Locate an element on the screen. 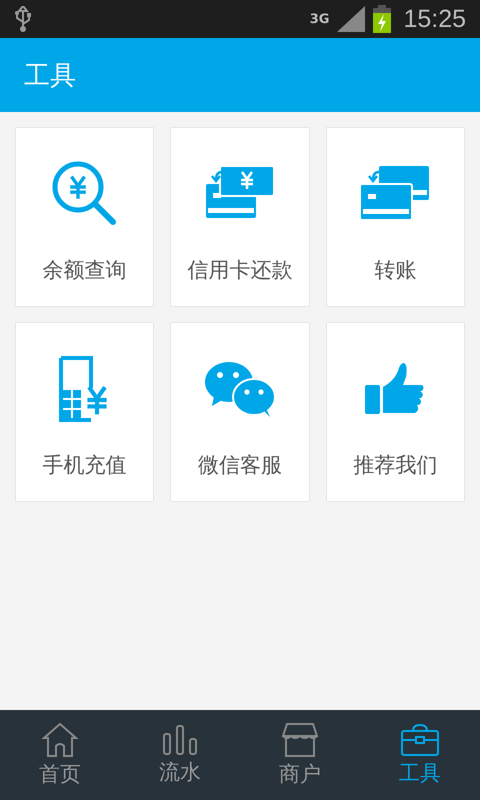 The width and height of the screenshot is (480, 800). tool-tile: 余额查询 is located at coordinates (84, 217).